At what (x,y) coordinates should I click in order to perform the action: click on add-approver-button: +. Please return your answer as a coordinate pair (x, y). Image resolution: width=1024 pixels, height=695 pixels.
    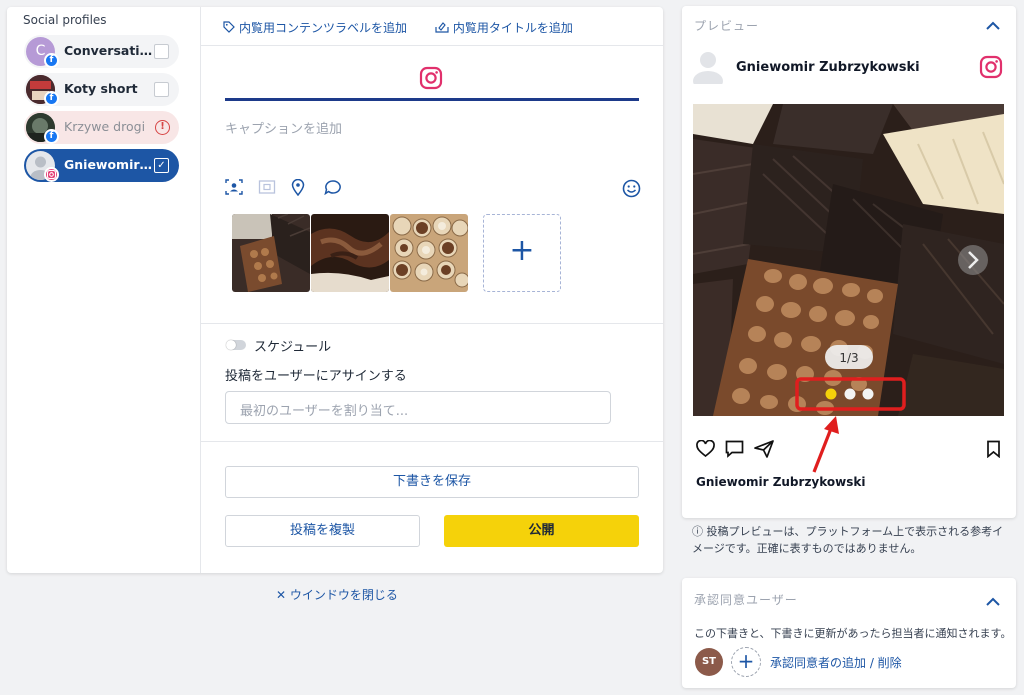
    Looking at the image, I should click on (746, 662).